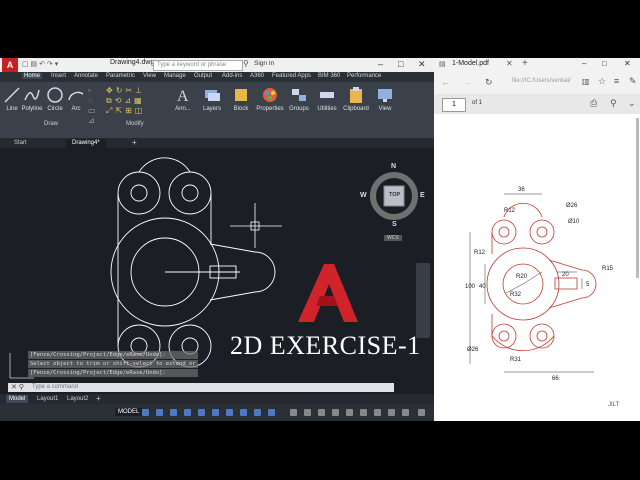 The height and width of the screenshot is (480, 640). I want to click on model-space-button: MODEL, so click(129, 412).